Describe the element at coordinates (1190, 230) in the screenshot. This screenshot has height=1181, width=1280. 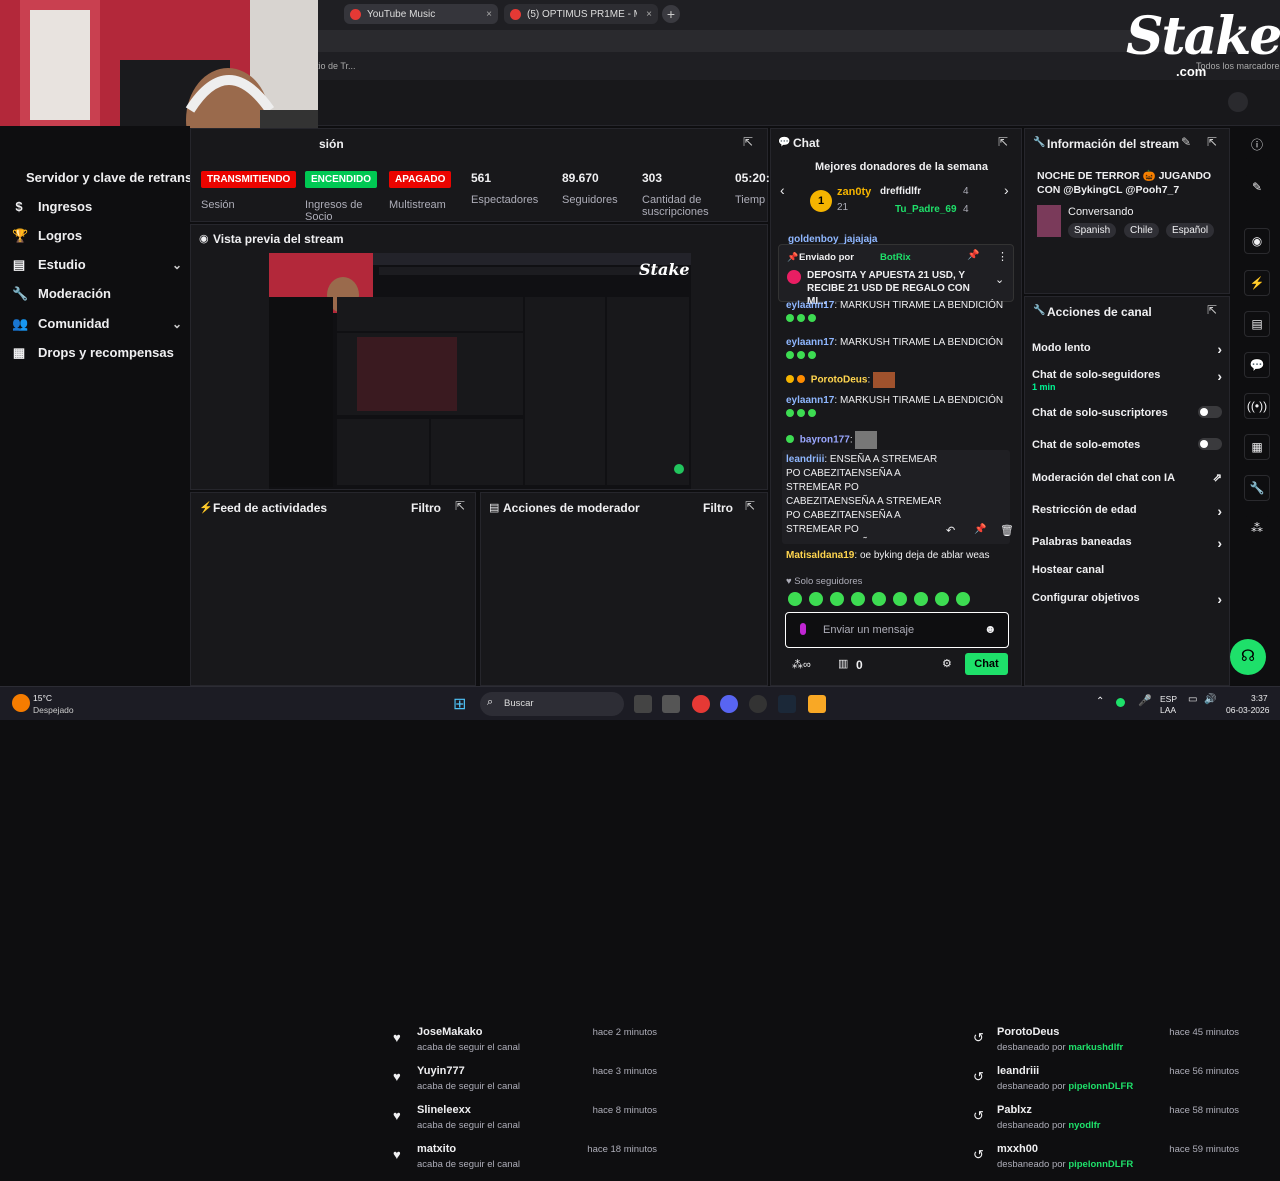
I see `tag: Español` at that location.